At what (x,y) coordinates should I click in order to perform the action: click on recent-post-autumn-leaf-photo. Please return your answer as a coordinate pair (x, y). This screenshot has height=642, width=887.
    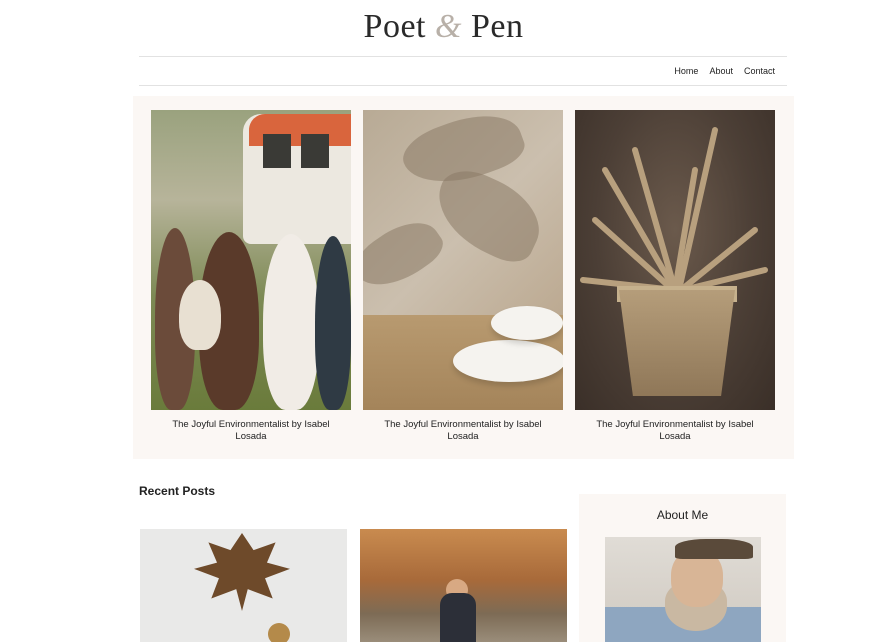
    Looking at the image, I should click on (243, 585).